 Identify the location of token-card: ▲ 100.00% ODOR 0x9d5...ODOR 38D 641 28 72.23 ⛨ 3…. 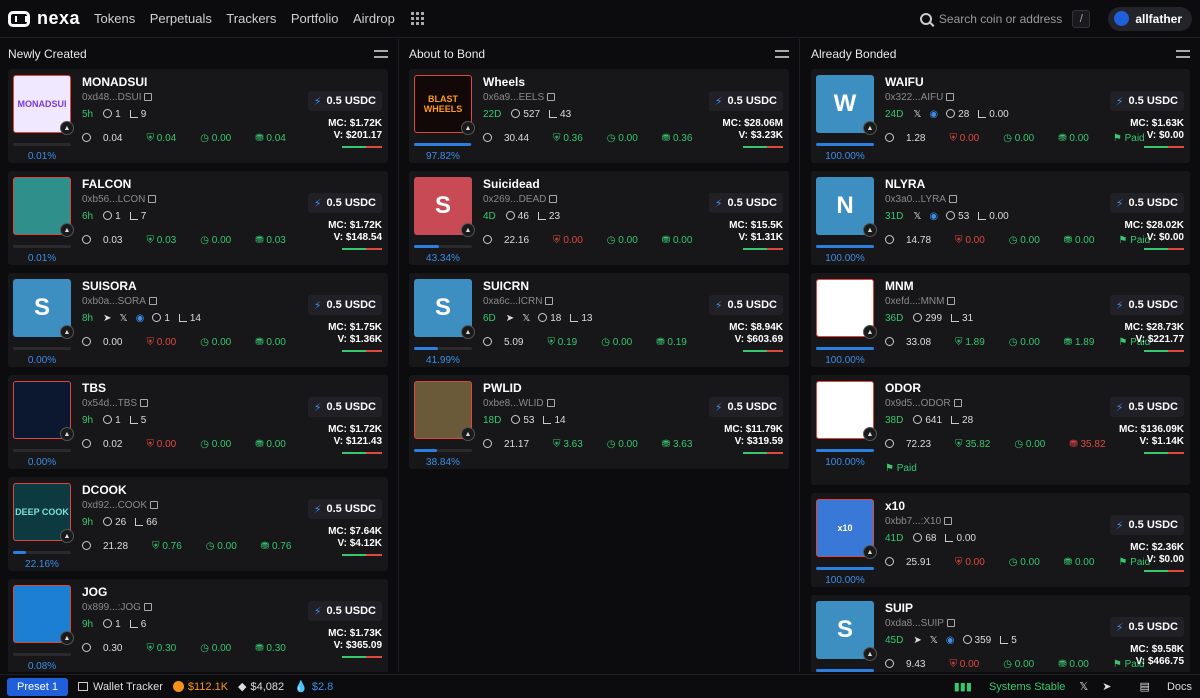
(1000, 430).